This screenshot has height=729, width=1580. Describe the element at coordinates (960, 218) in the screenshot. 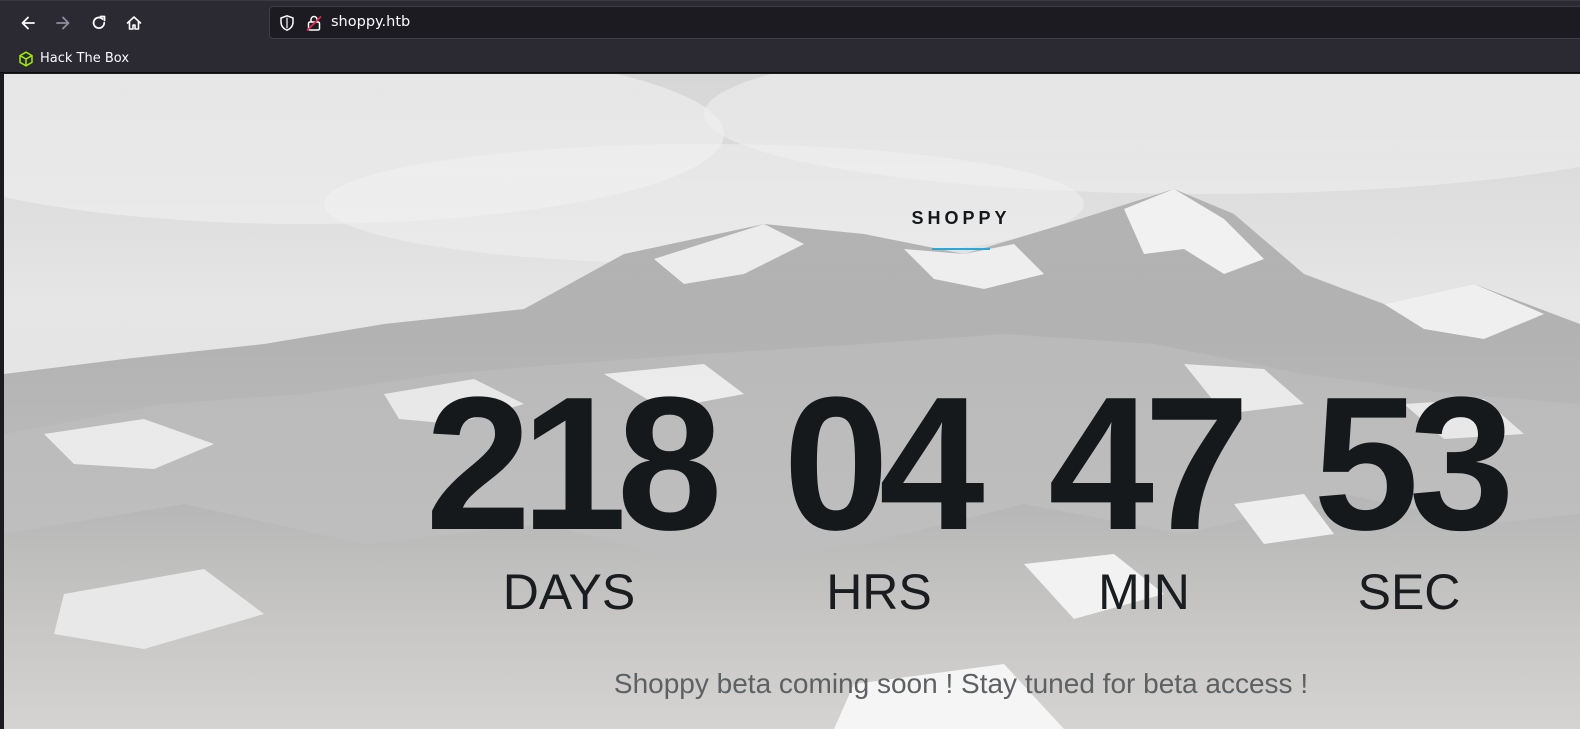

I see `site-brand: SHOPPY` at that location.